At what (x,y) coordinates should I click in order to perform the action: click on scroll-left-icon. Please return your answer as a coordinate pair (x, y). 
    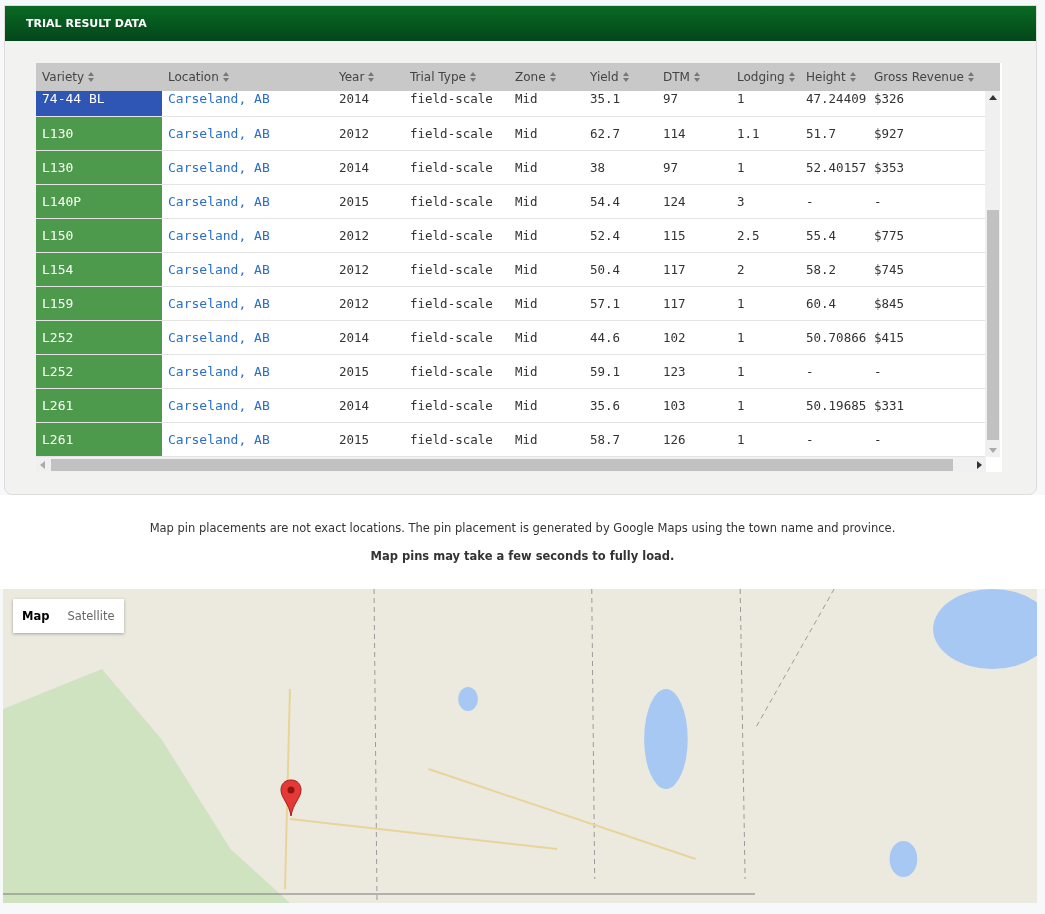
    Looking at the image, I should click on (42, 464).